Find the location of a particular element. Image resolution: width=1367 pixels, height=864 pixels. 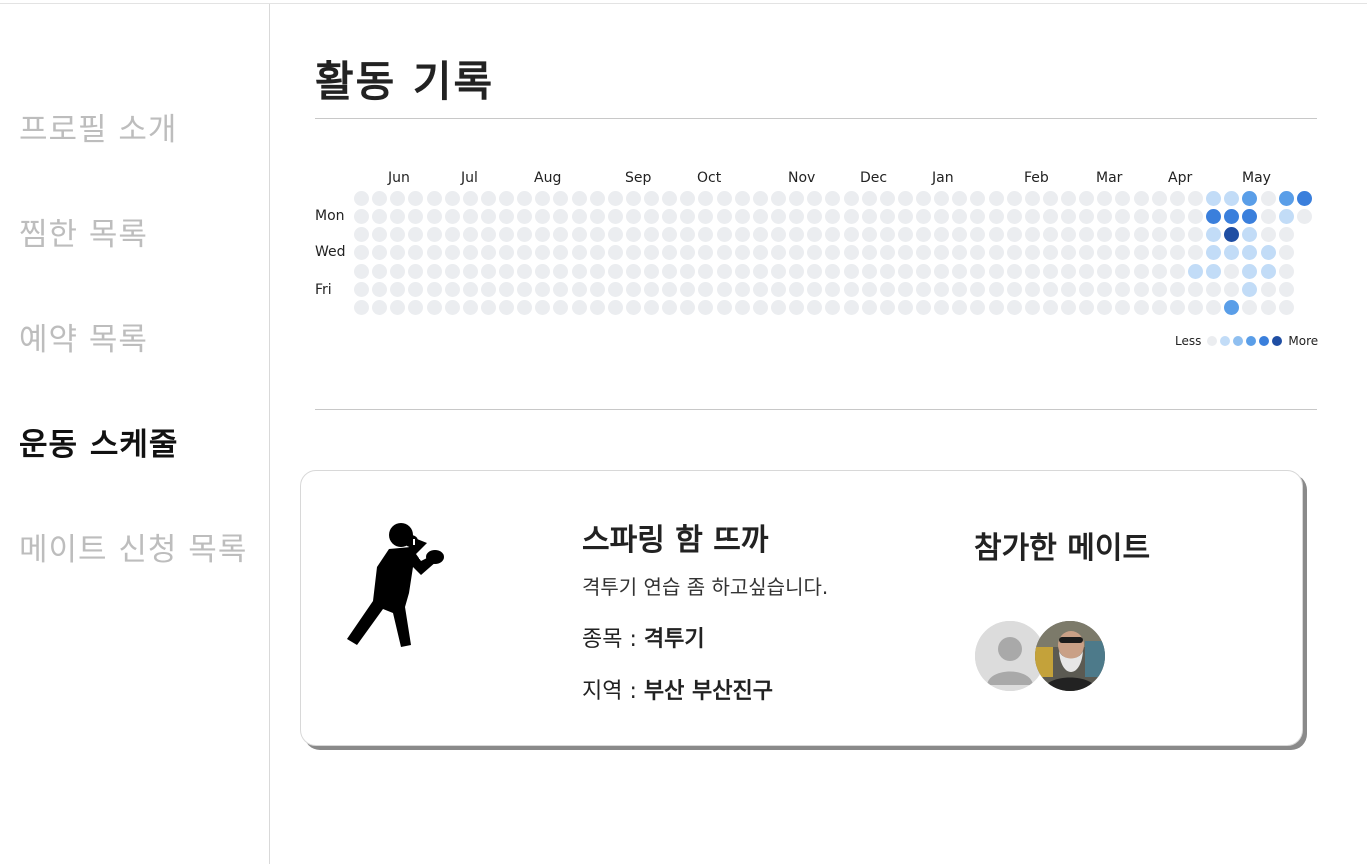

sidebar-item-mate-requests: 메이트 신청 목록 is located at coordinates (133, 546).